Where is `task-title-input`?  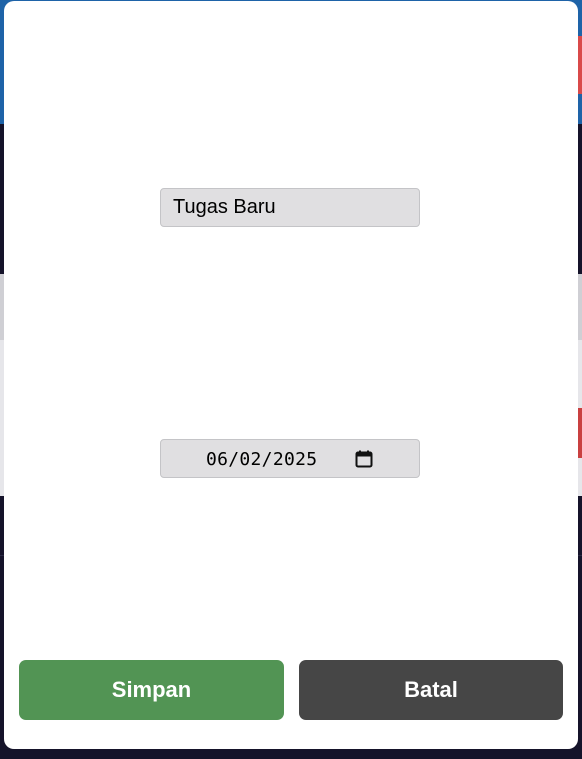 task-title-input is located at coordinates (290, 207).